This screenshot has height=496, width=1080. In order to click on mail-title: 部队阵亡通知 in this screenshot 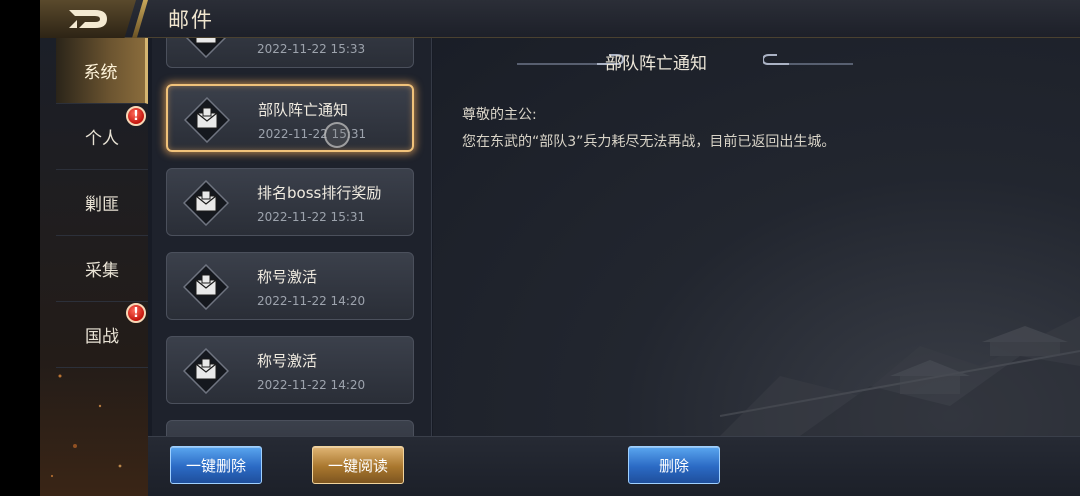, I will do `click(303, 110)`.